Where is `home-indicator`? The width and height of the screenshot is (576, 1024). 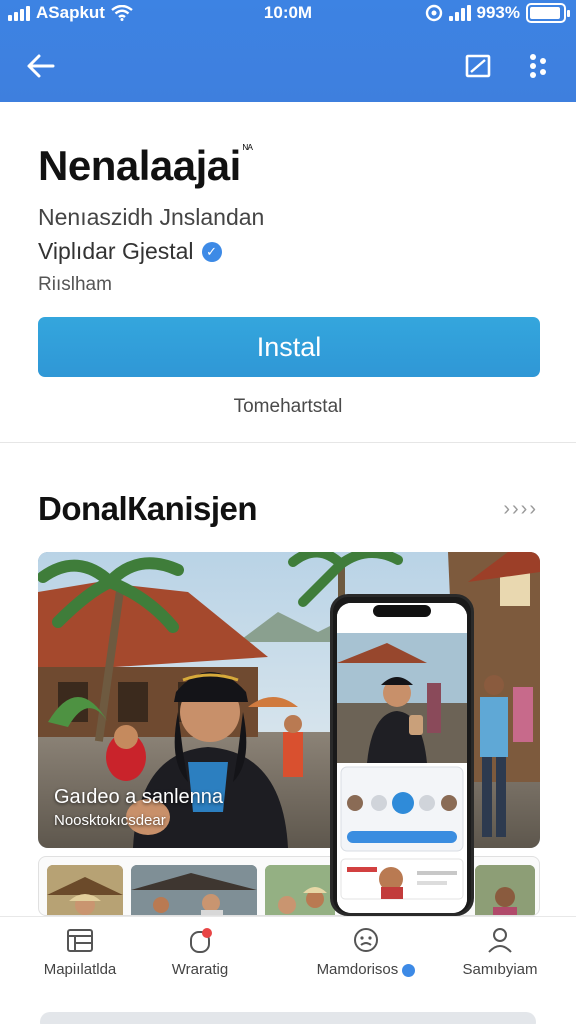 home-indicator is located at coordinates (288, 1018).